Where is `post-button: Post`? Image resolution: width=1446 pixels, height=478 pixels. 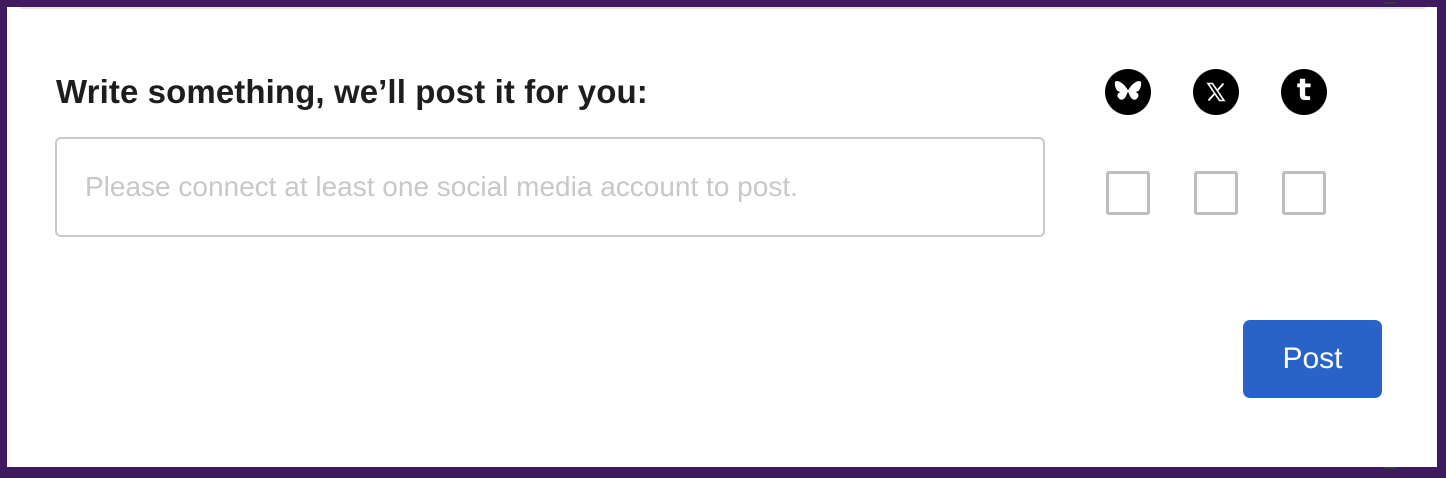 post-button: Post is located at coordinates (1312, 359).